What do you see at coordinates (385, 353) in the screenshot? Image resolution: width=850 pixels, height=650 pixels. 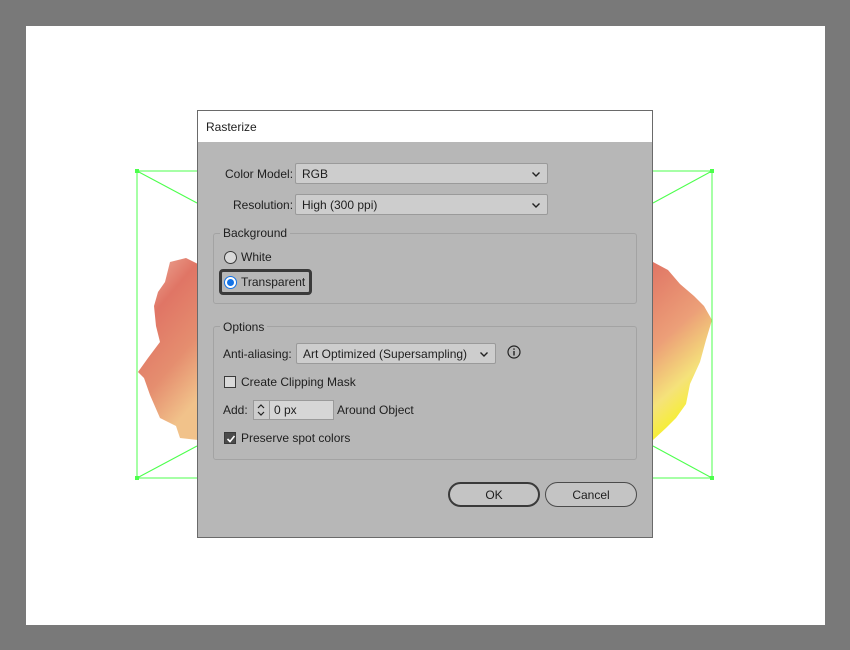 I see `anti-aliasing-value: Art Optimized (Supersampling)` at bounding box center [385, 353].